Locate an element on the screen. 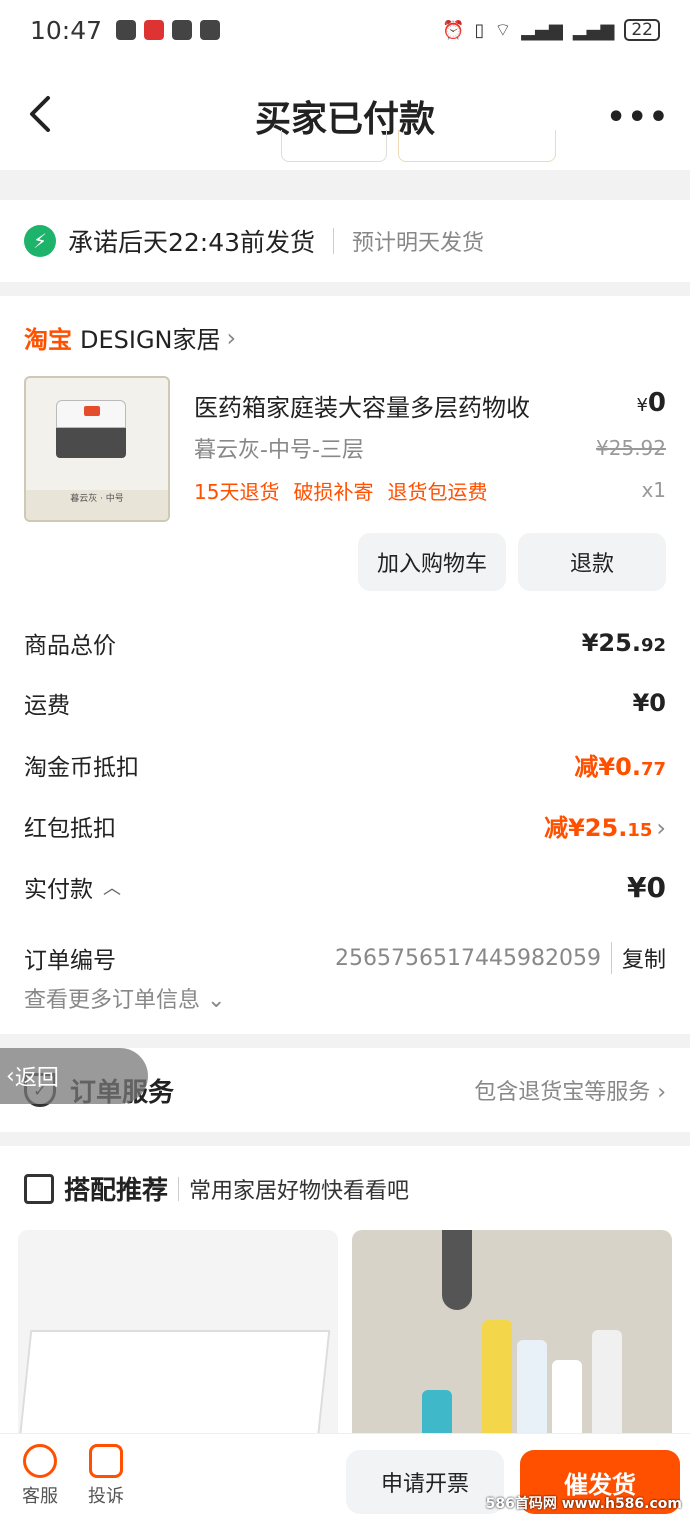 The width and height of the screenshot is (690, 1519). row-label: 实付款 is located at coordinates (58, 890).